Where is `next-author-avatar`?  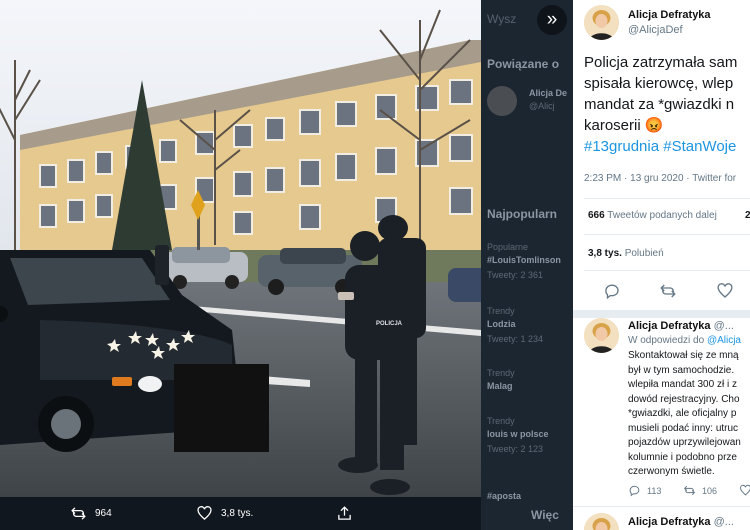 next-author-avatar is located at coordinates (601, 521).